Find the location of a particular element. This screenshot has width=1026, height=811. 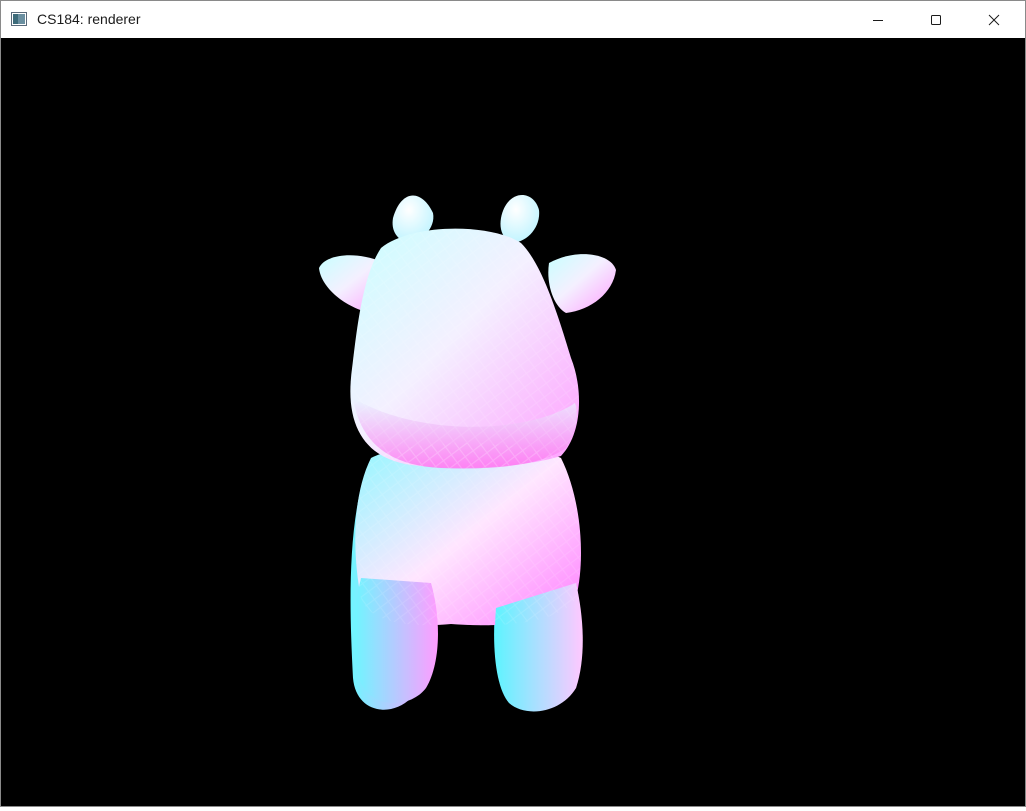

close-button is located at coordinates (994, 19).